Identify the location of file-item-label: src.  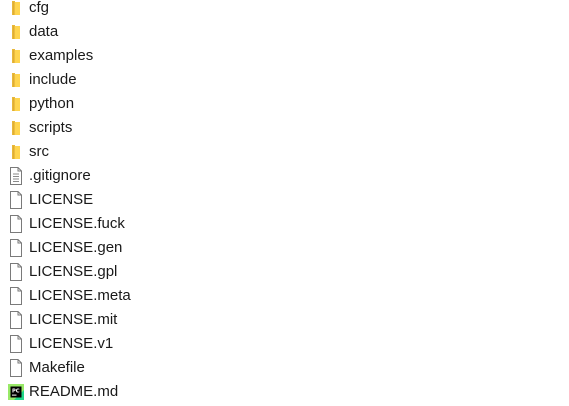
(39, 151).